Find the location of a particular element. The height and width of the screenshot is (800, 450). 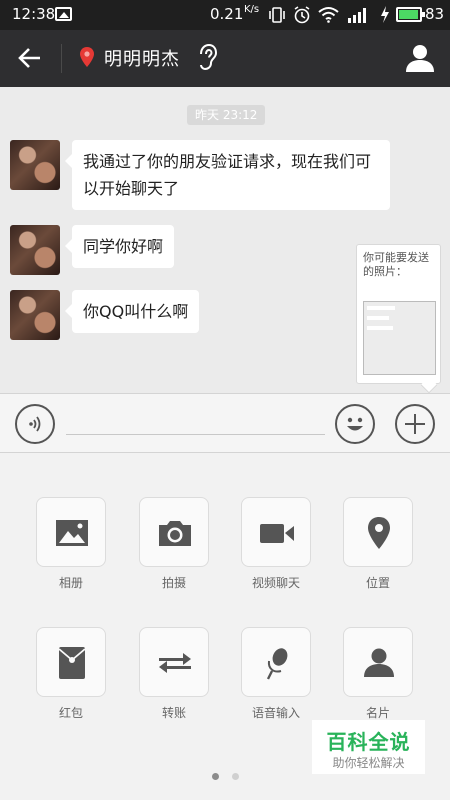

status-bar: 12:38 0.21 K/s 83 is located at coordinates (225, 15).